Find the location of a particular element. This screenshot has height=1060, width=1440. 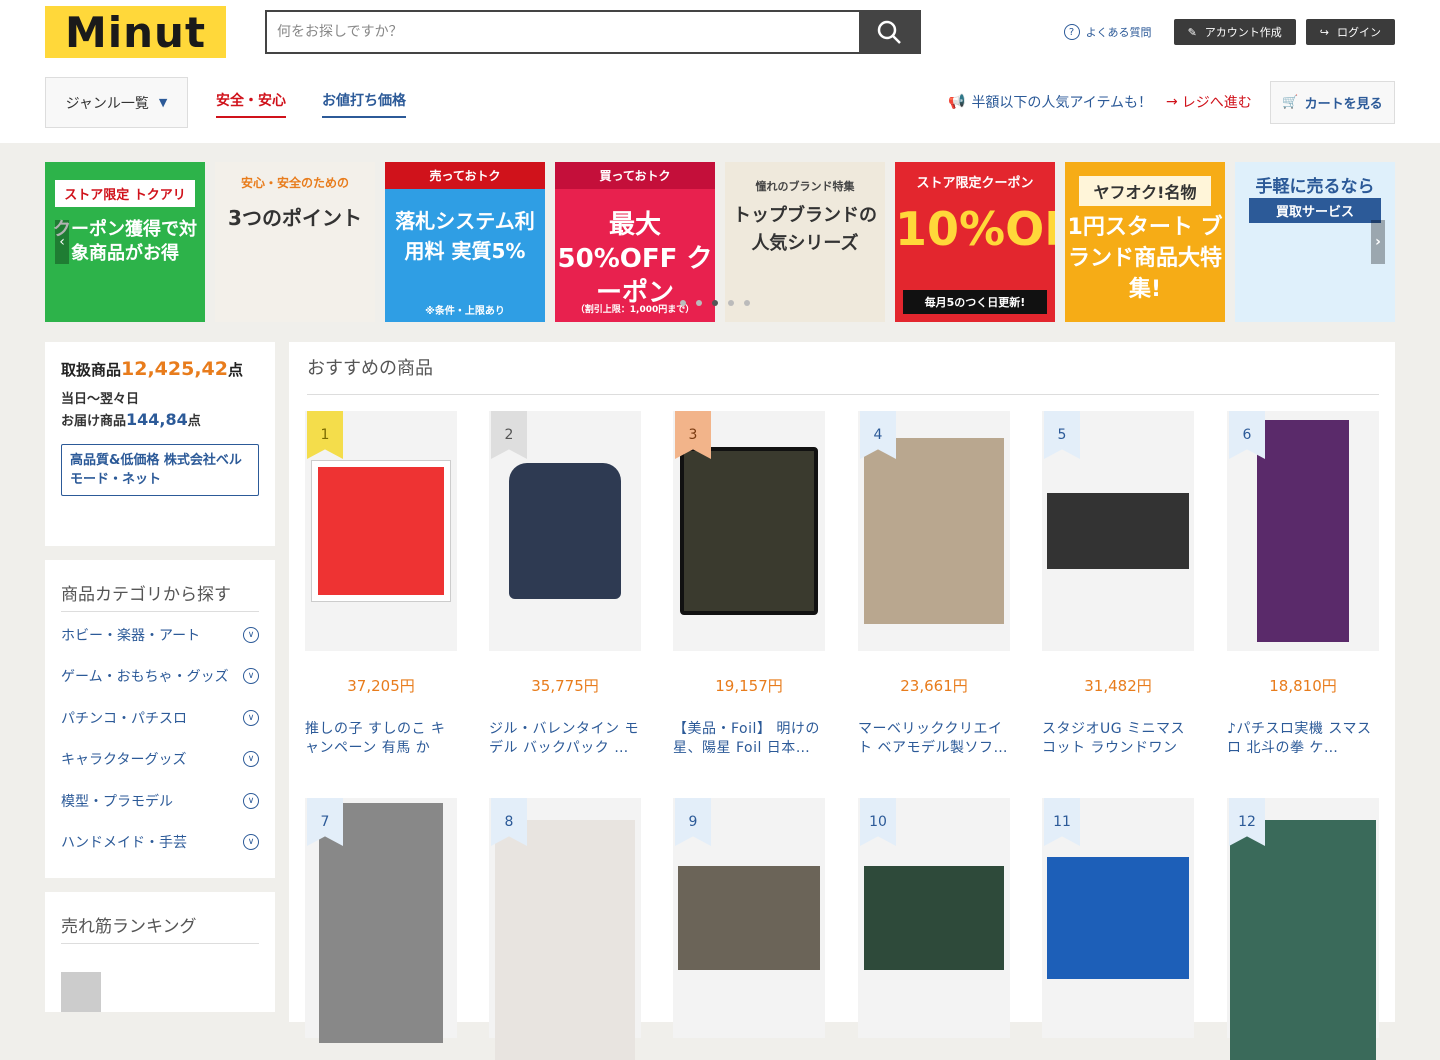

carousel-dot-active is located at coordinates (715, 303).